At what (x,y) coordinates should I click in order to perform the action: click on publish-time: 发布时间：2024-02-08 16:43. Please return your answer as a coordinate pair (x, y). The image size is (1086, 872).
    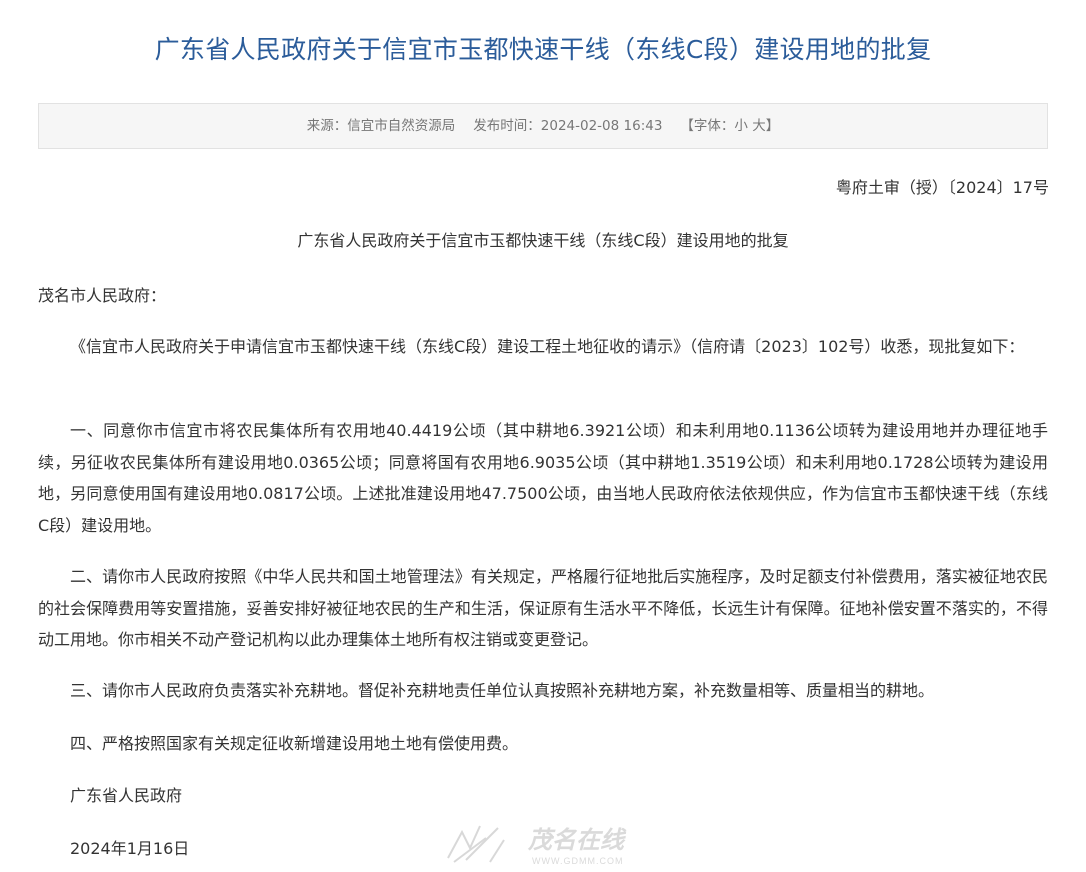
    Looking at the image, I should click on (568, 126).